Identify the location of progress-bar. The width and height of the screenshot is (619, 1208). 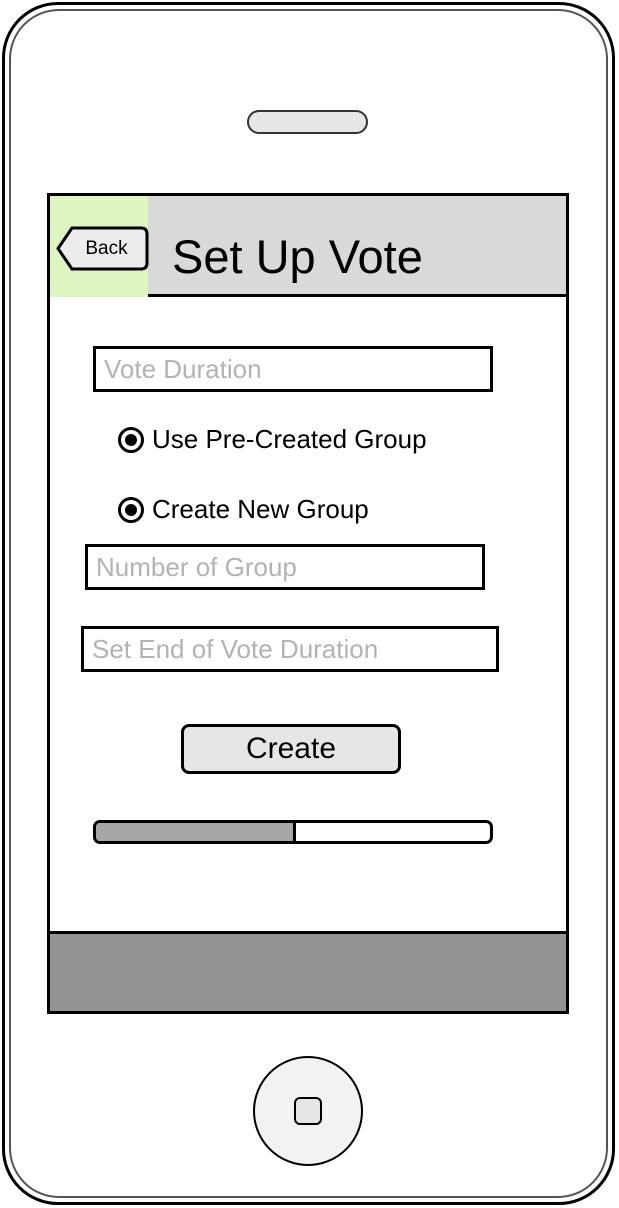
(293, 832).